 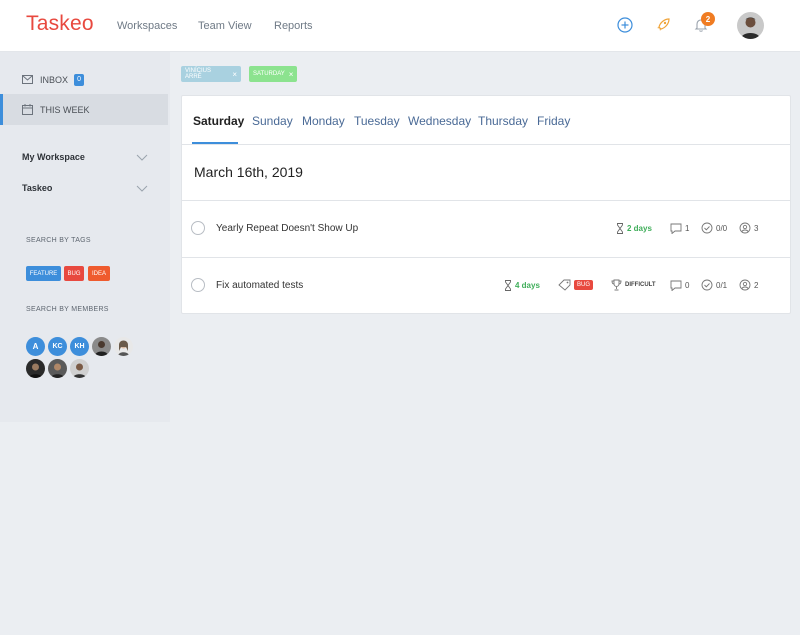 I want to click on comment-count: 1, so click(x=687, y=228).